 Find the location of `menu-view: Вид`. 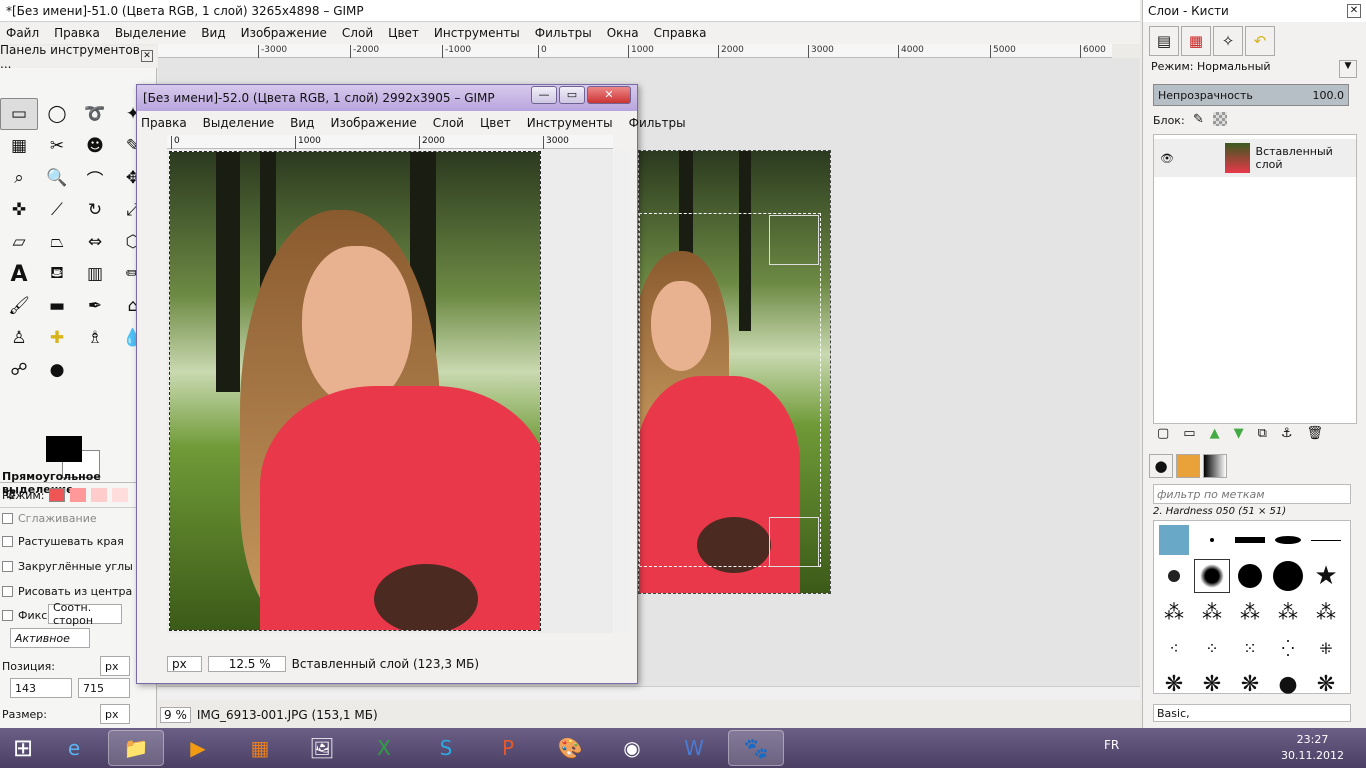

menu-view: Вид is located at coordinates (302, 123).